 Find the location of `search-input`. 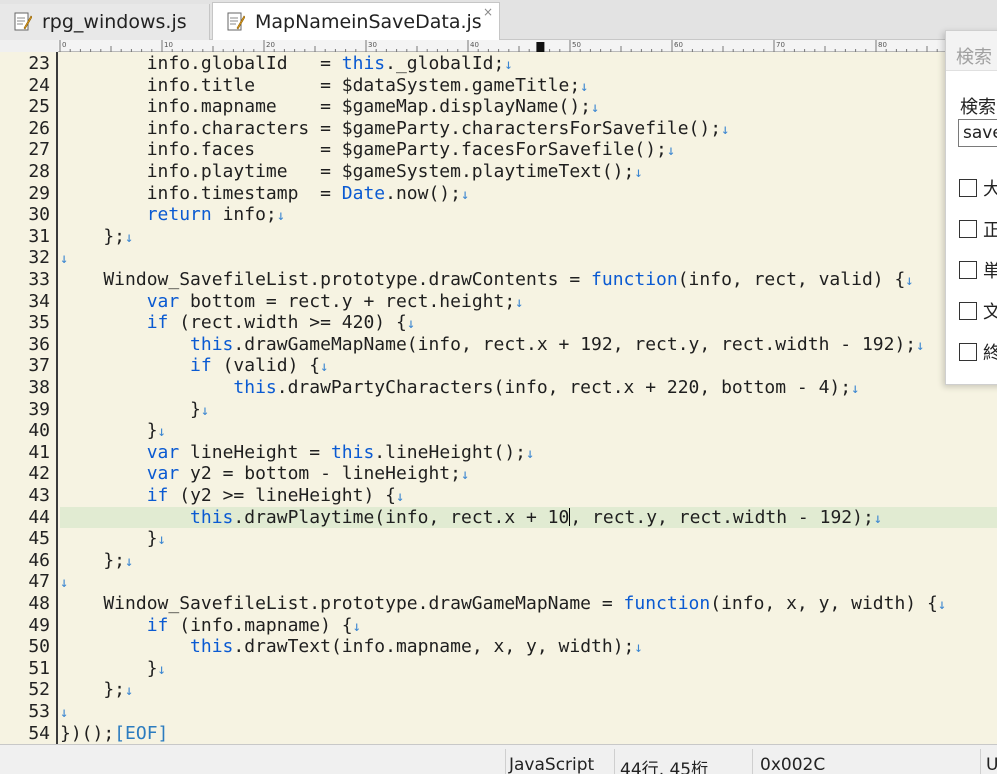

search-input is located at coordinates (977, 133).